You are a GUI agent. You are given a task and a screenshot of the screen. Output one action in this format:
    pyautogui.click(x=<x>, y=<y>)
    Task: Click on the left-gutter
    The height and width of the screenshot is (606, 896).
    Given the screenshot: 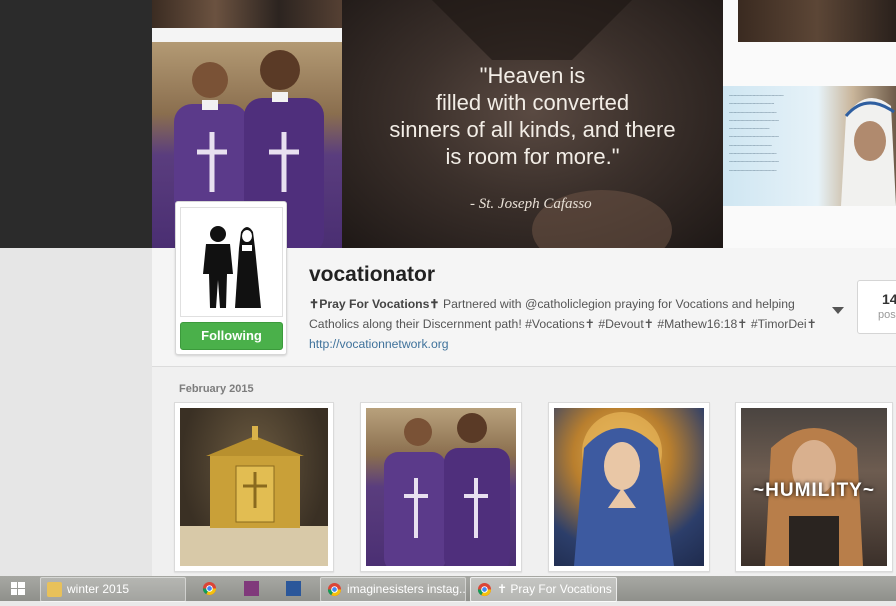 What is the action you would take?
    pyautogui.click(x=76, y=412)
    